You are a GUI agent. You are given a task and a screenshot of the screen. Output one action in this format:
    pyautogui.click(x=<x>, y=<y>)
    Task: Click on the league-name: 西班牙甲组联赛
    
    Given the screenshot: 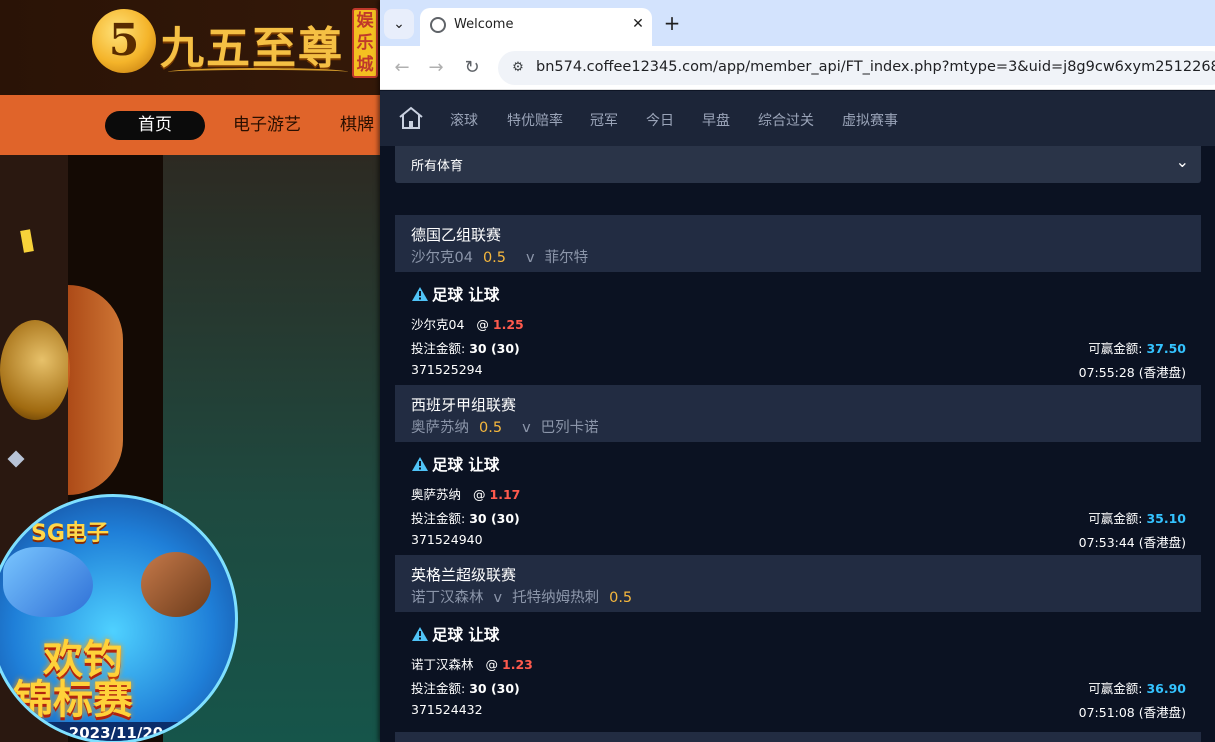 What is the action you would take?
    pyautogui.click(x=464, y=405)
    